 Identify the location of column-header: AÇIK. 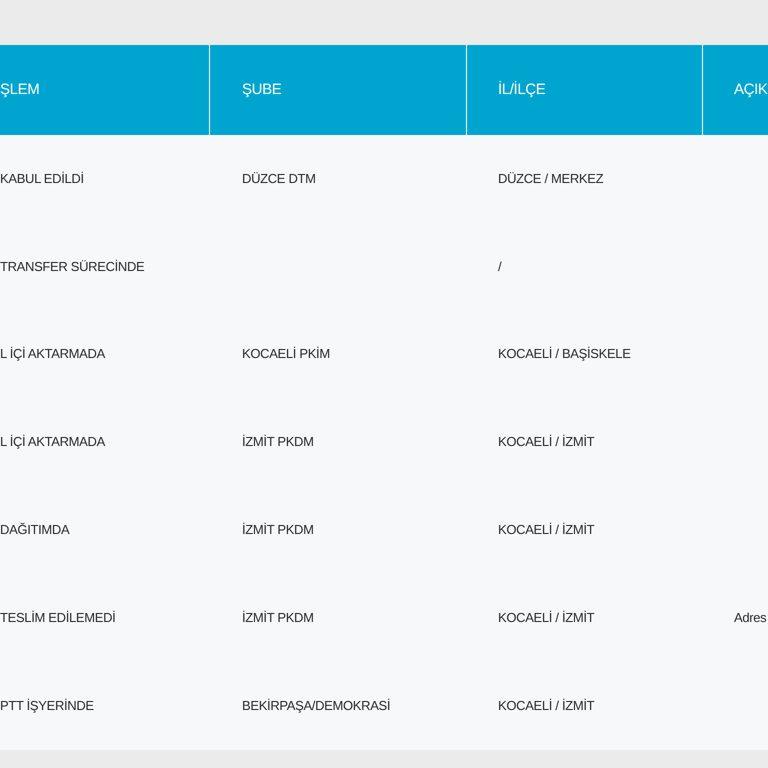
(750, 90).